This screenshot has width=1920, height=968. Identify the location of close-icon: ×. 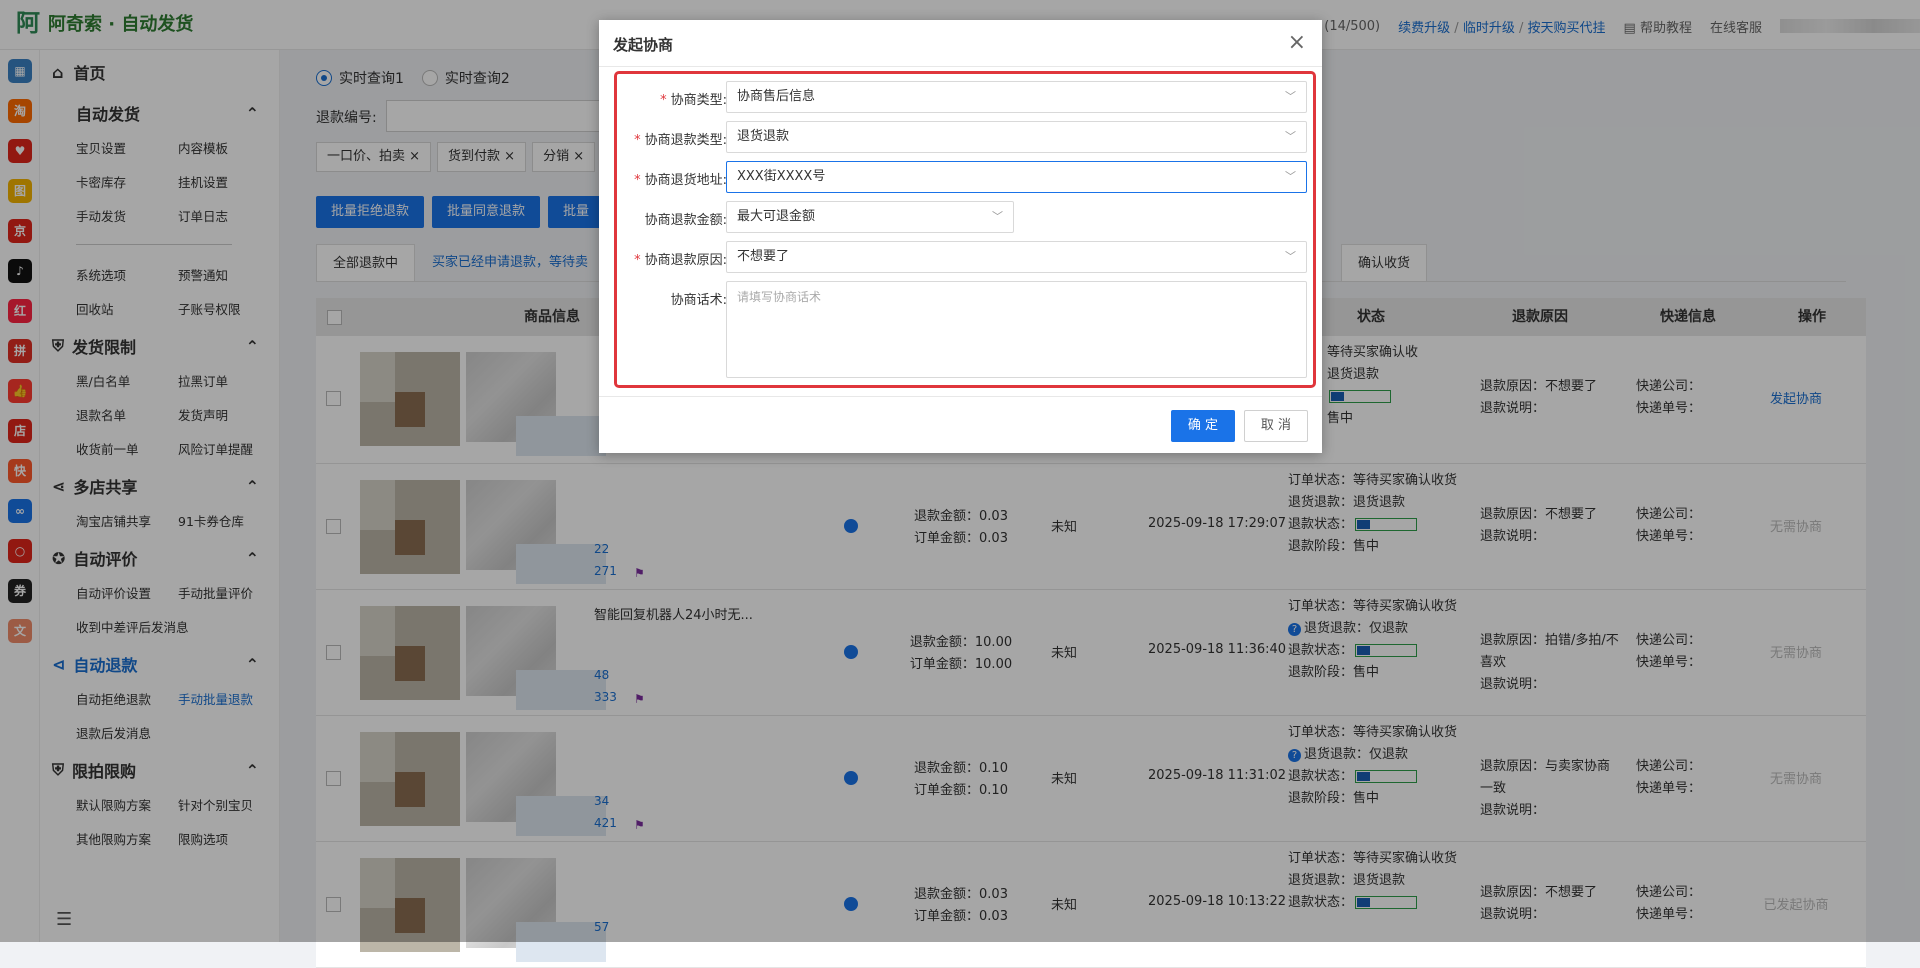
(1297, 43).